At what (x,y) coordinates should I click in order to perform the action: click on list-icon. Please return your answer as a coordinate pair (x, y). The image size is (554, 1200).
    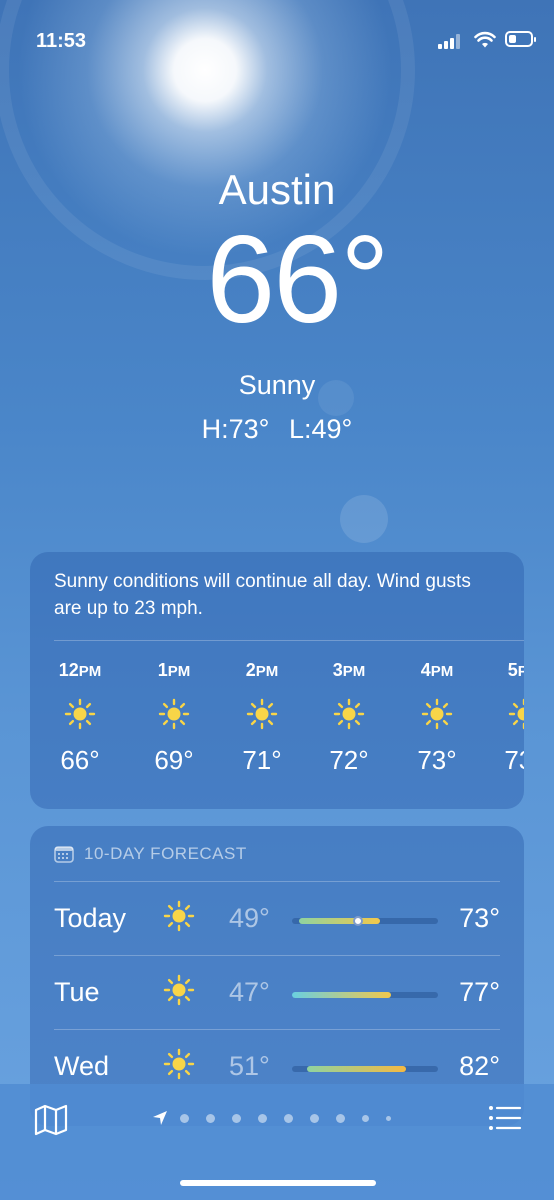
    Looking at the image, I should click on (505, 1118).